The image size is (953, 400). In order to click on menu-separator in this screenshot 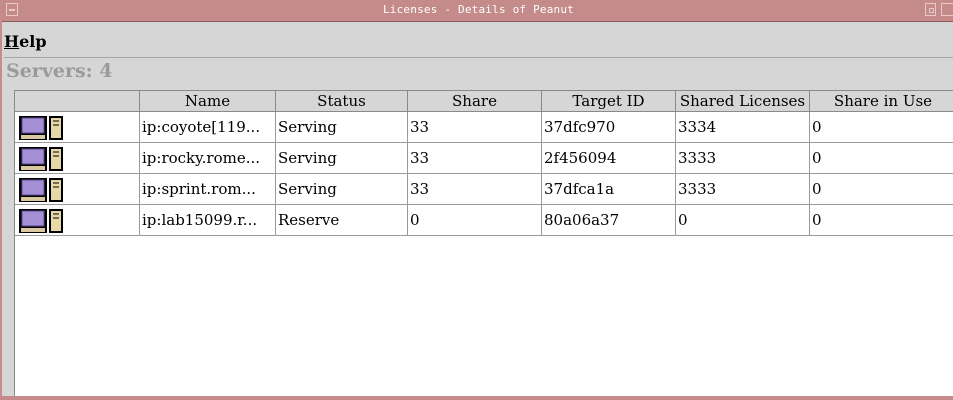, I will do `click(478, 57)`.